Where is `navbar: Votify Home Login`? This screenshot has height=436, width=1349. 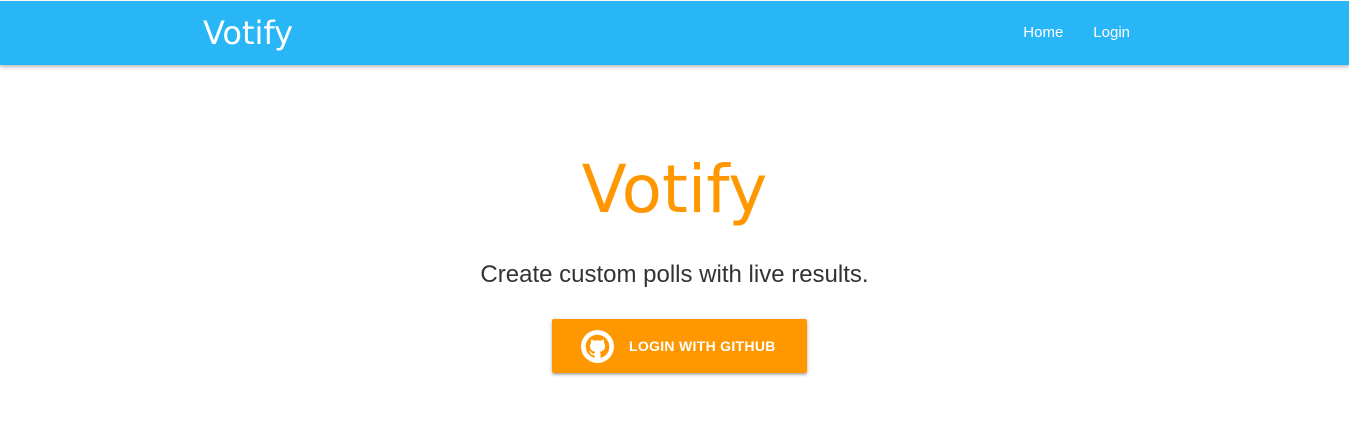 navbar: Votify Home Login is located at coordinates (674, 33).